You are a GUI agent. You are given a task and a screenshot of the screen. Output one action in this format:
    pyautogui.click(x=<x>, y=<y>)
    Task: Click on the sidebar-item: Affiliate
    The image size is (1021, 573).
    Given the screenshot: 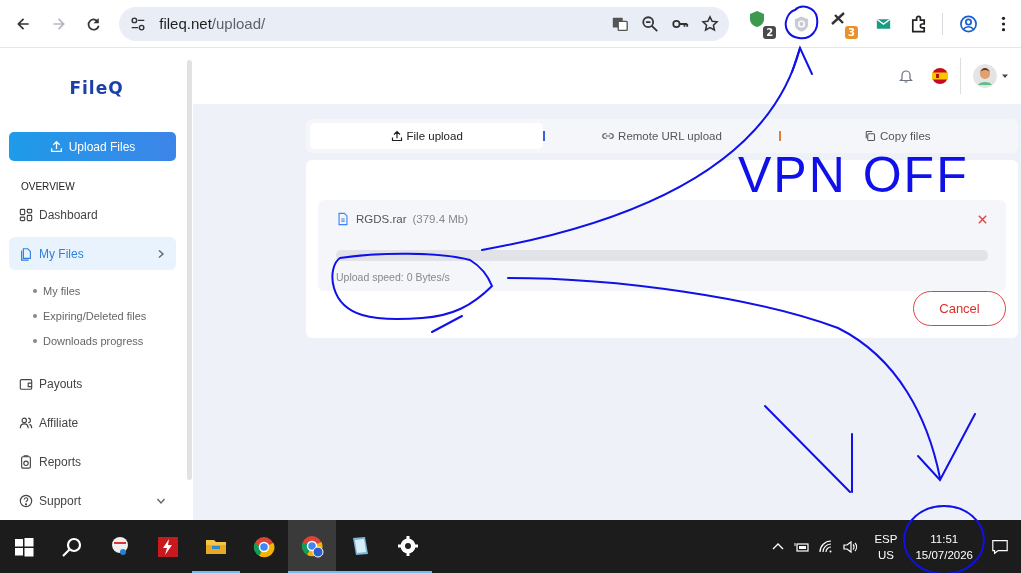 What is the action you would take?
    pyautogui.click(x=92, y=422)
    